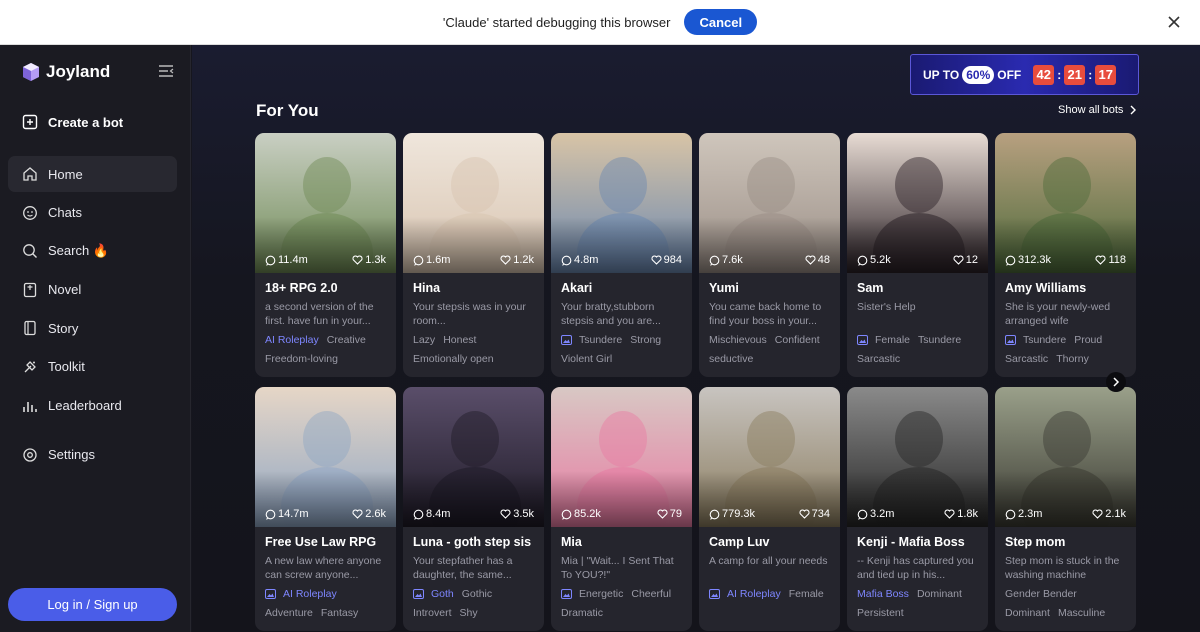 Image resolution: width=1200 pixels, height=632 pixels. I want to click on close-icon, so click(1174, 22).